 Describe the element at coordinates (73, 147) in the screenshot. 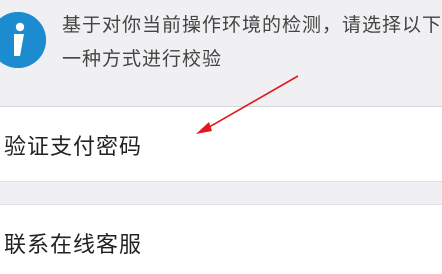

I see `option-label: 验证支付密码` at that location.